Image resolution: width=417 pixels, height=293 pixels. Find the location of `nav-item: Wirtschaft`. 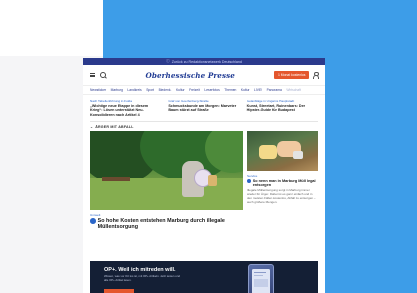

nav-item: Wirtschaft is located at coordinates (293, 90).